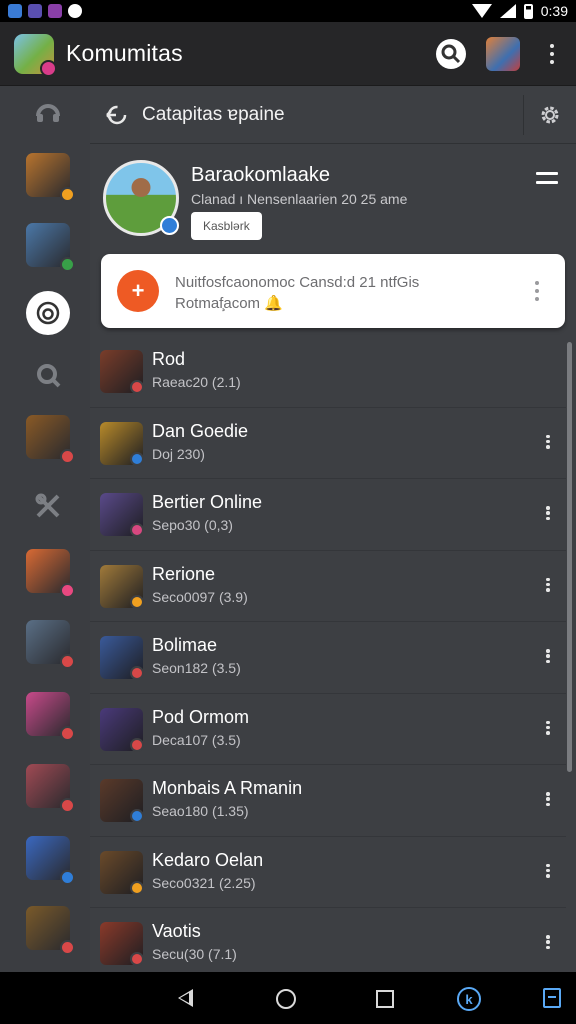 The height and width of the screenshot is (1024, 576). I want to click on profile-subtitle: Clanad ı Nensenlaarien 20 25 ame, so click(299, 199).